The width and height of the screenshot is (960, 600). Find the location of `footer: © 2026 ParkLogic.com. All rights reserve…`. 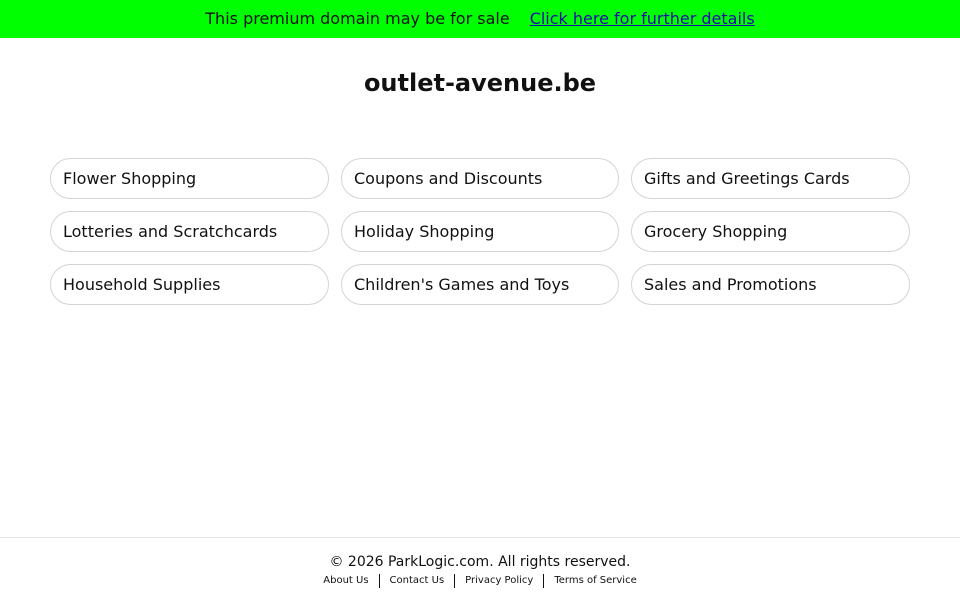

footer: © 2026 ParkLogic.com. All rights reserve… is located at coordinates (480, 568).